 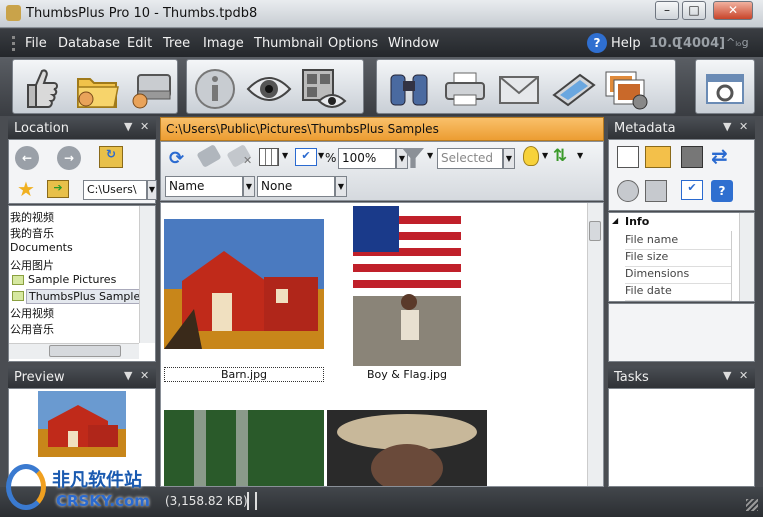 What do you see at coordinates (628, 191) in the screenshot?
I see `metadata-gear-icon` at bounding box center [628, 191].